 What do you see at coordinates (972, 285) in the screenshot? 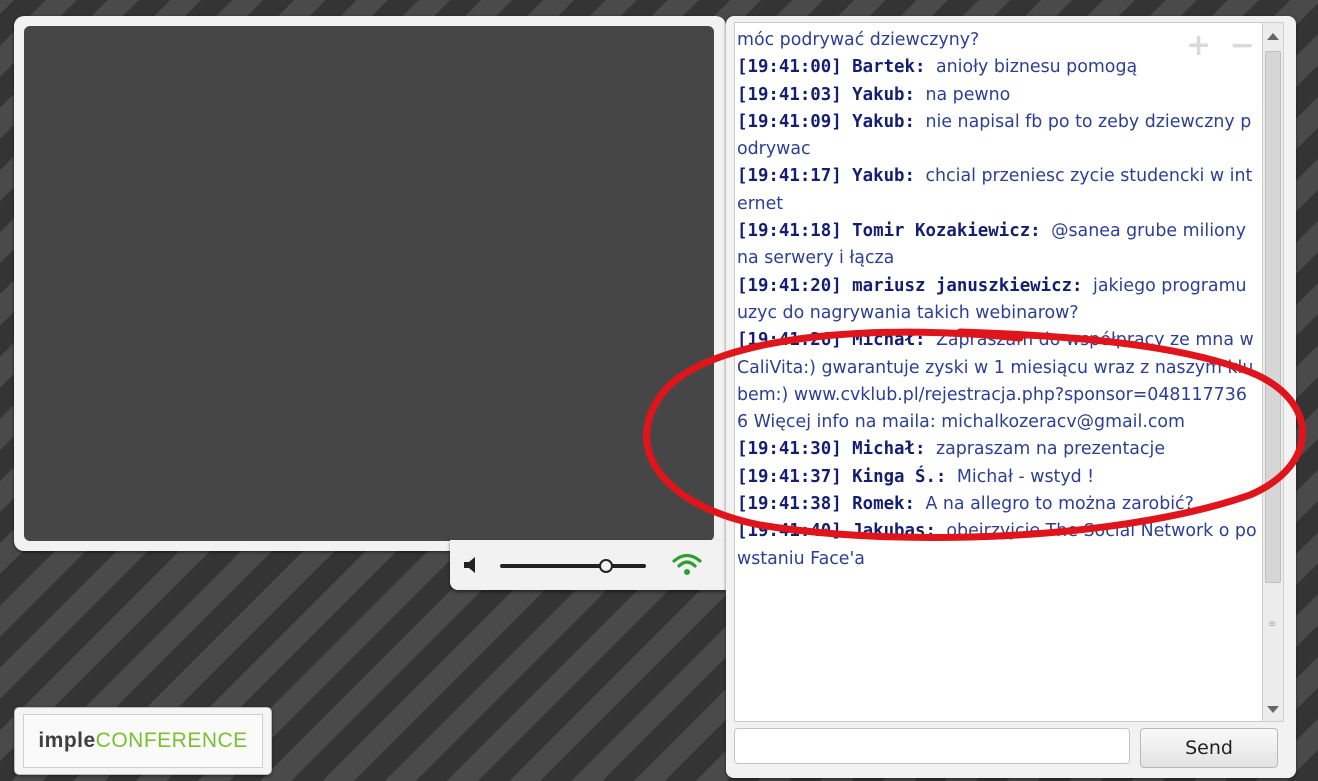
I see `chat-message-author: mariusz januszkiewicz:` at bounding box center [972, 285].